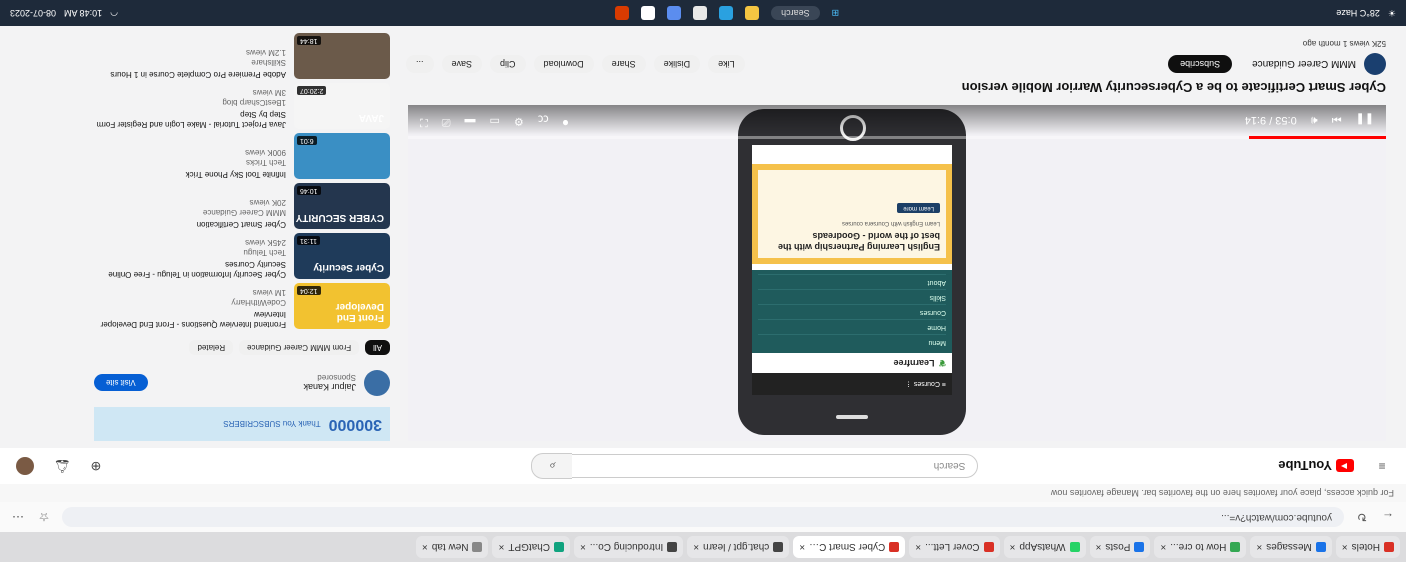  Describe the element at coordinates (622, 13) in the screenshot. I see `office-icon` at that location.